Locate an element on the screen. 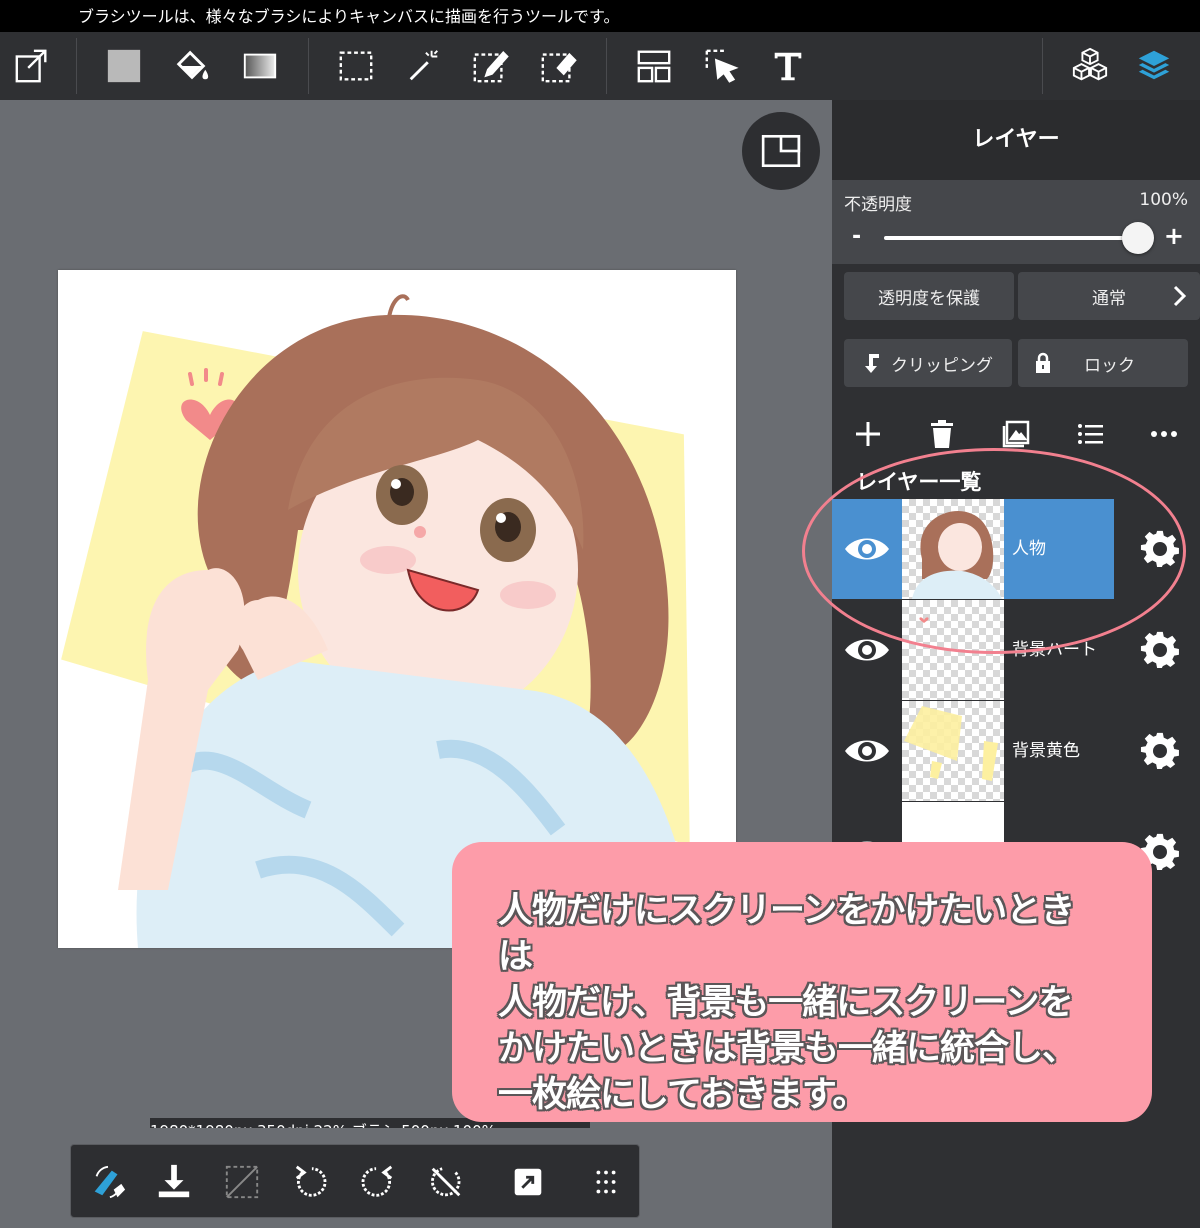 This screenshot has height=1228, width=1200. opacity-slider-knob is located at coordinates (1138, 238).